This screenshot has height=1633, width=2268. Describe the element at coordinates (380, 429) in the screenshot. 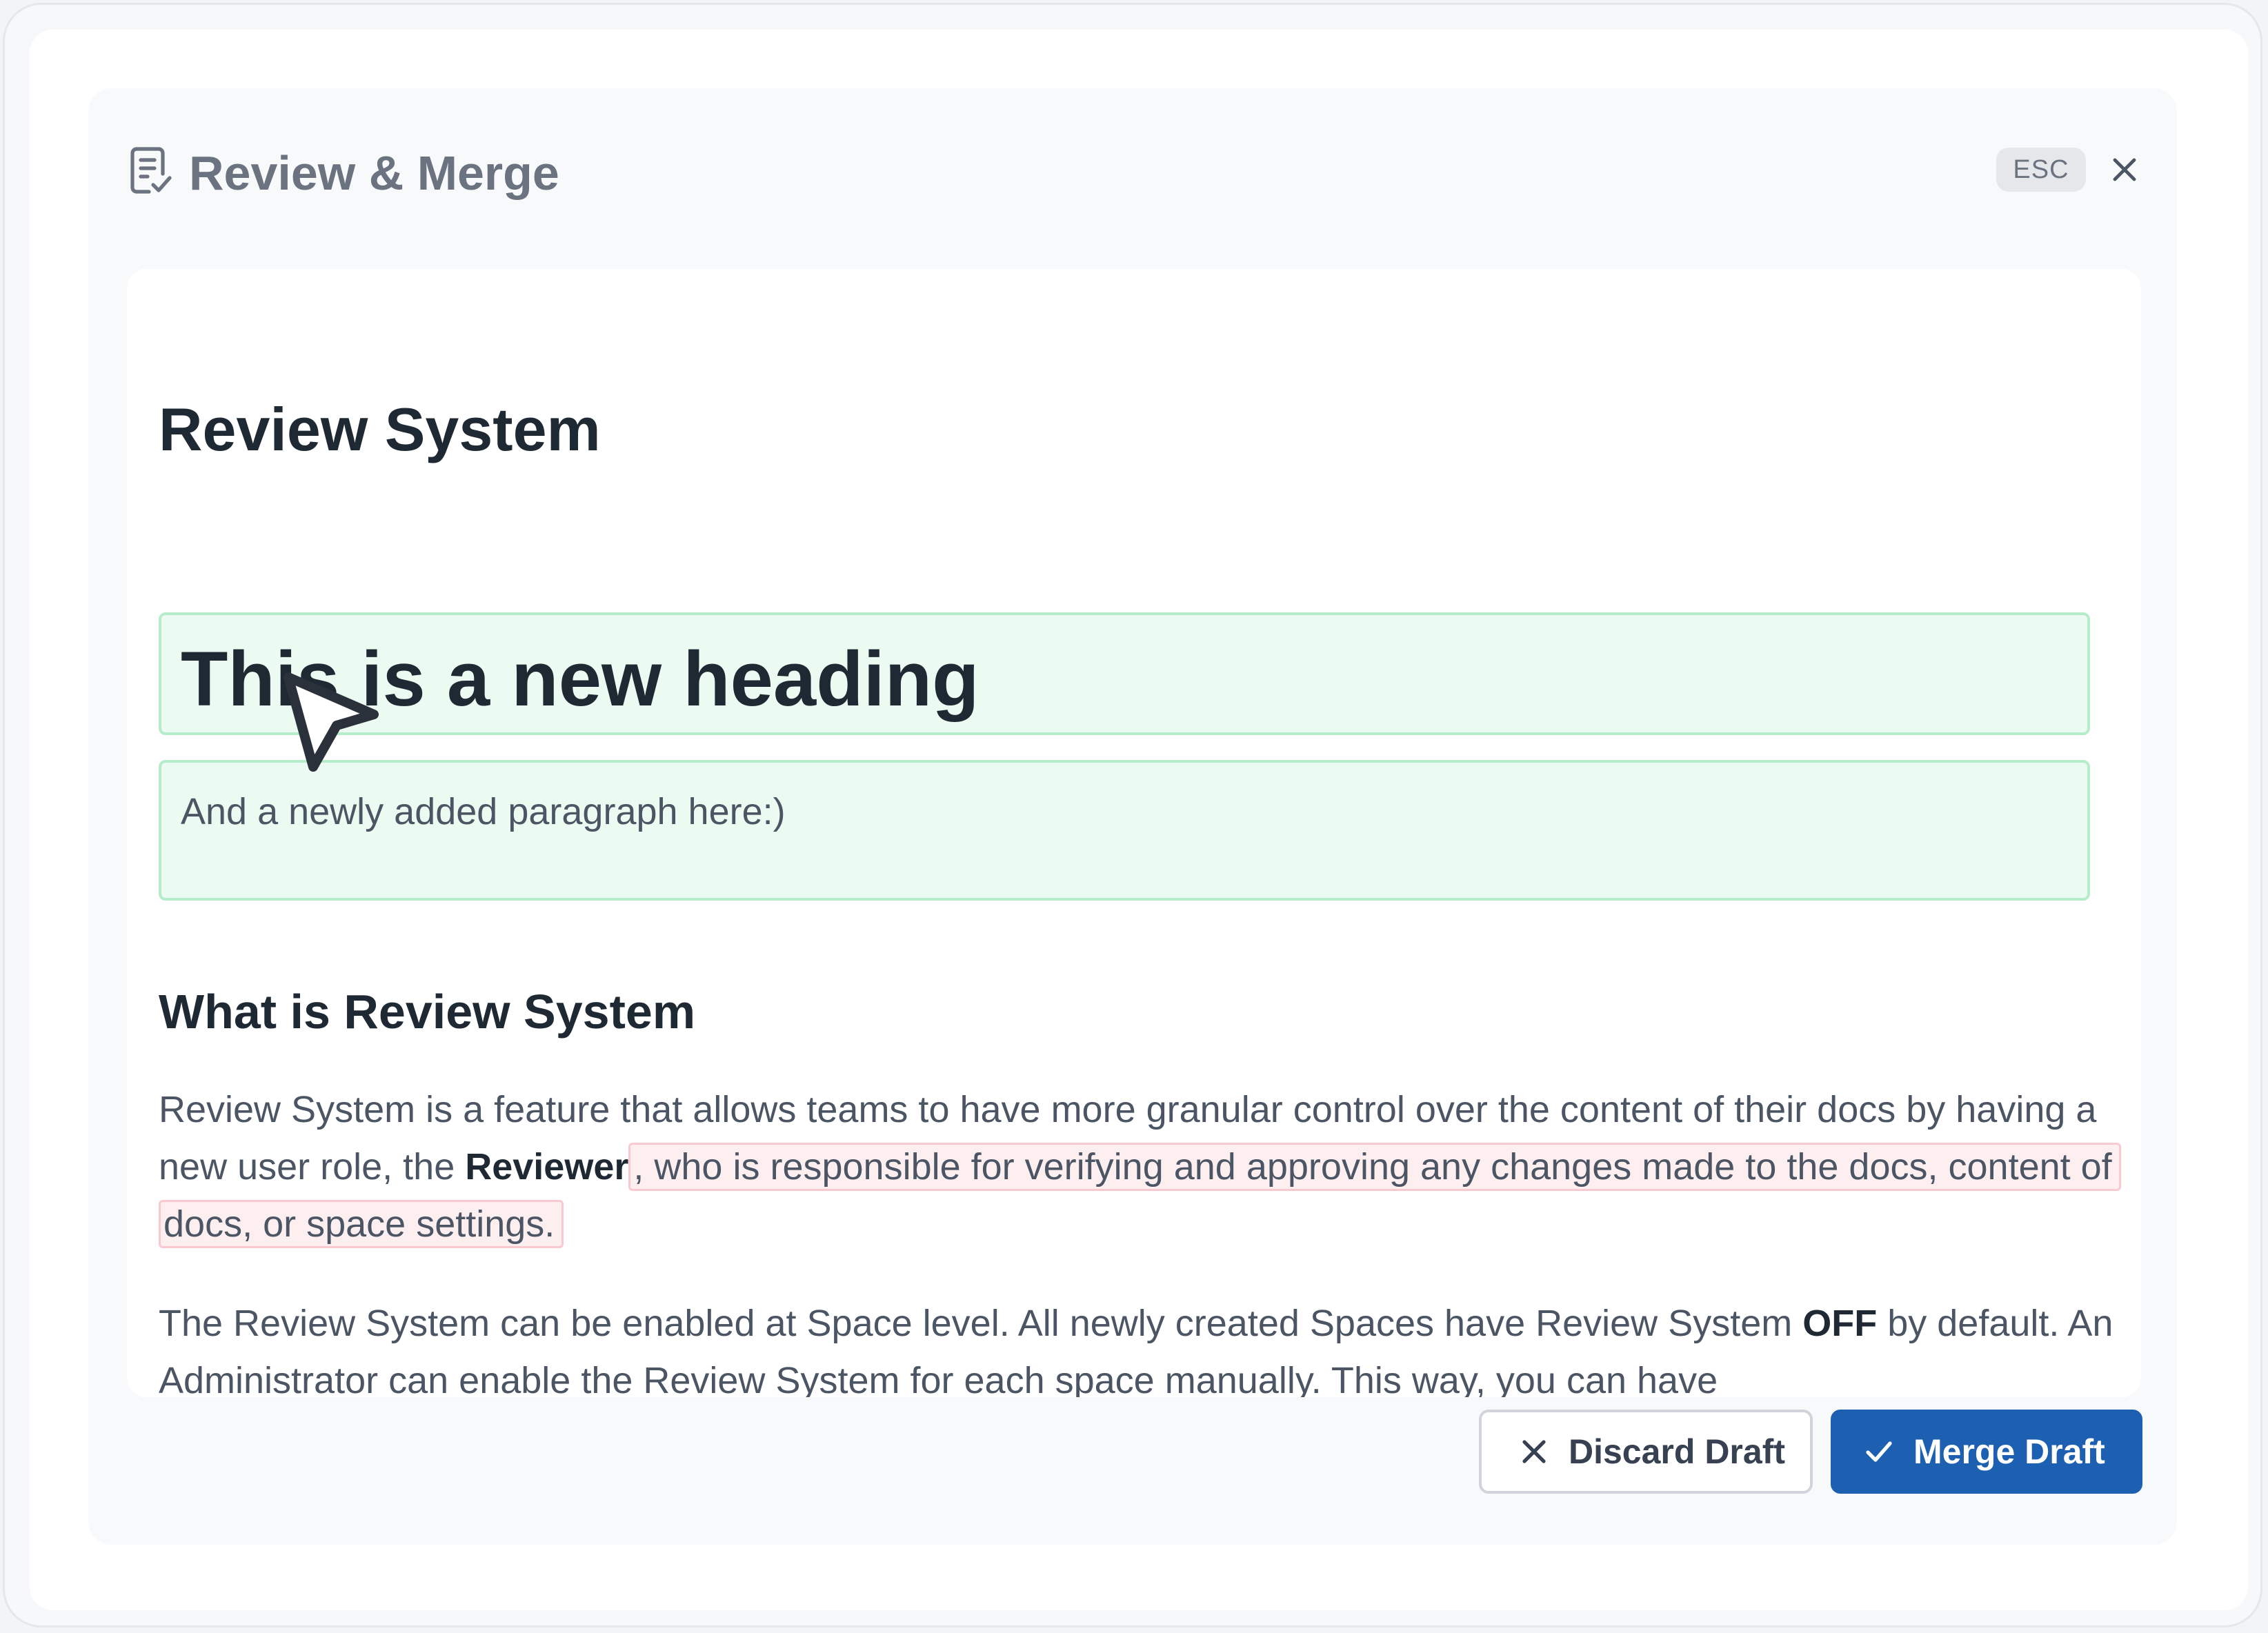

I see `document-title: Review System` at that location.